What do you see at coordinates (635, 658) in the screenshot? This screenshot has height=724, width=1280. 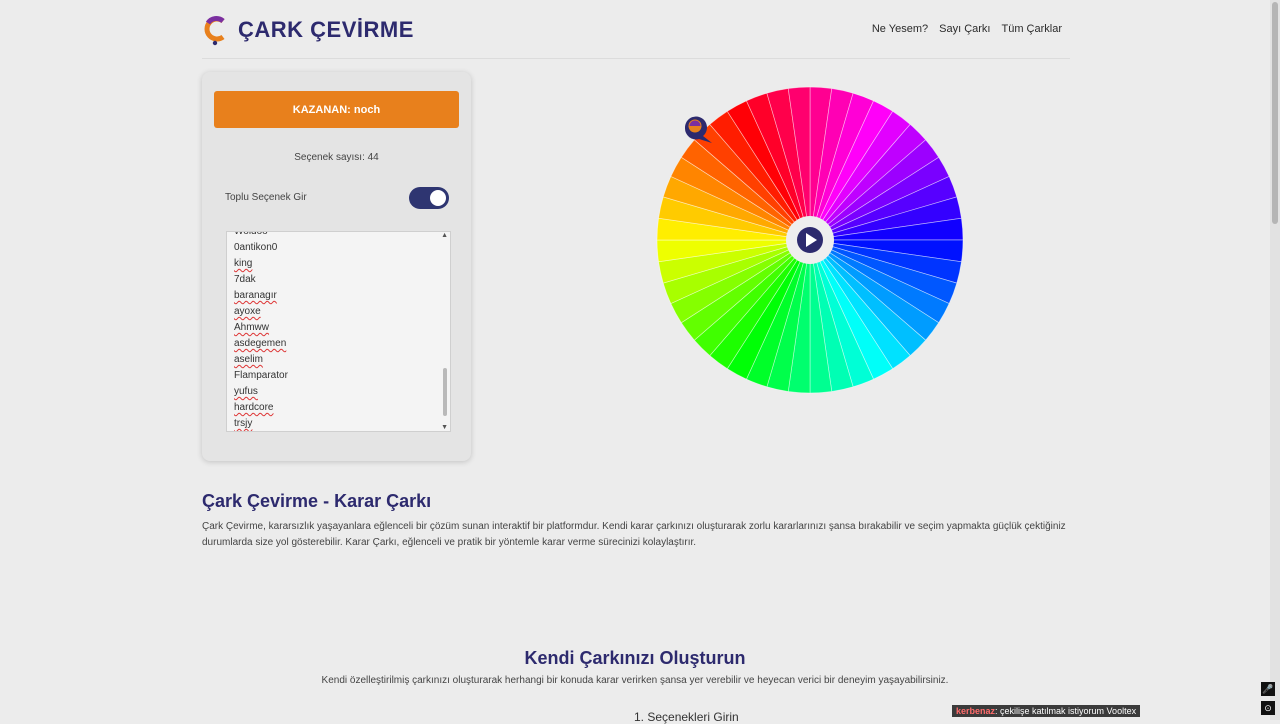 I see `section-title-create-wheel: Kendi Çarkınızı Oluşturun` at bounding box center [635, 658].